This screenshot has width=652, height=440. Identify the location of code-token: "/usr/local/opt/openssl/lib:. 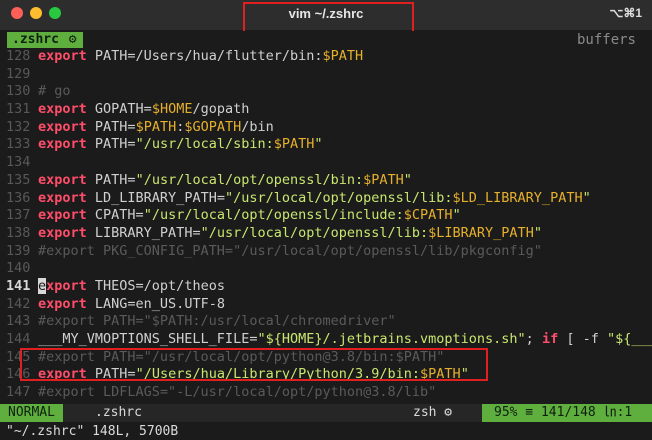
(338, 197).